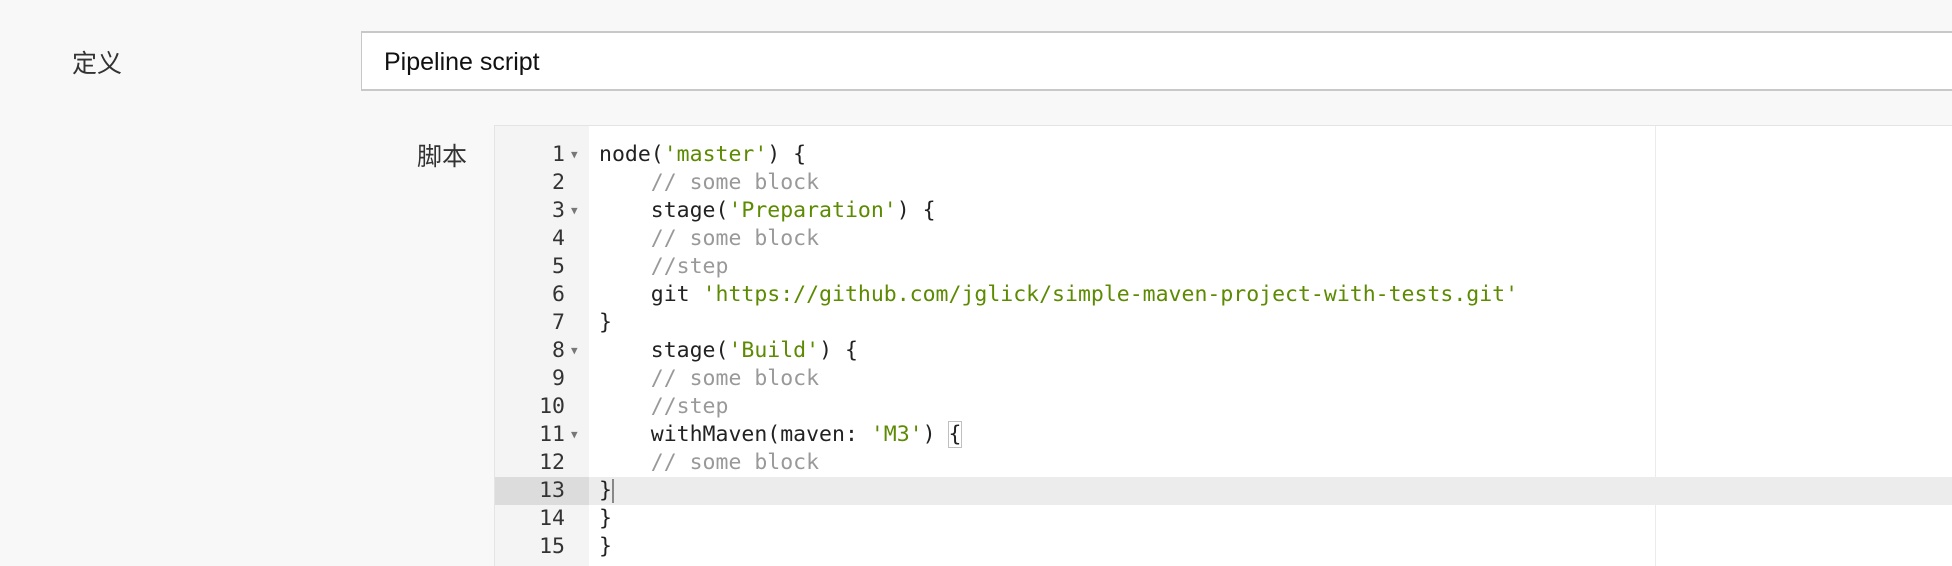  What do you see at coordinates (1223, 239) in the screenshot?
I see `code-line: 4 // some block` at bounding box center [1223, 239].